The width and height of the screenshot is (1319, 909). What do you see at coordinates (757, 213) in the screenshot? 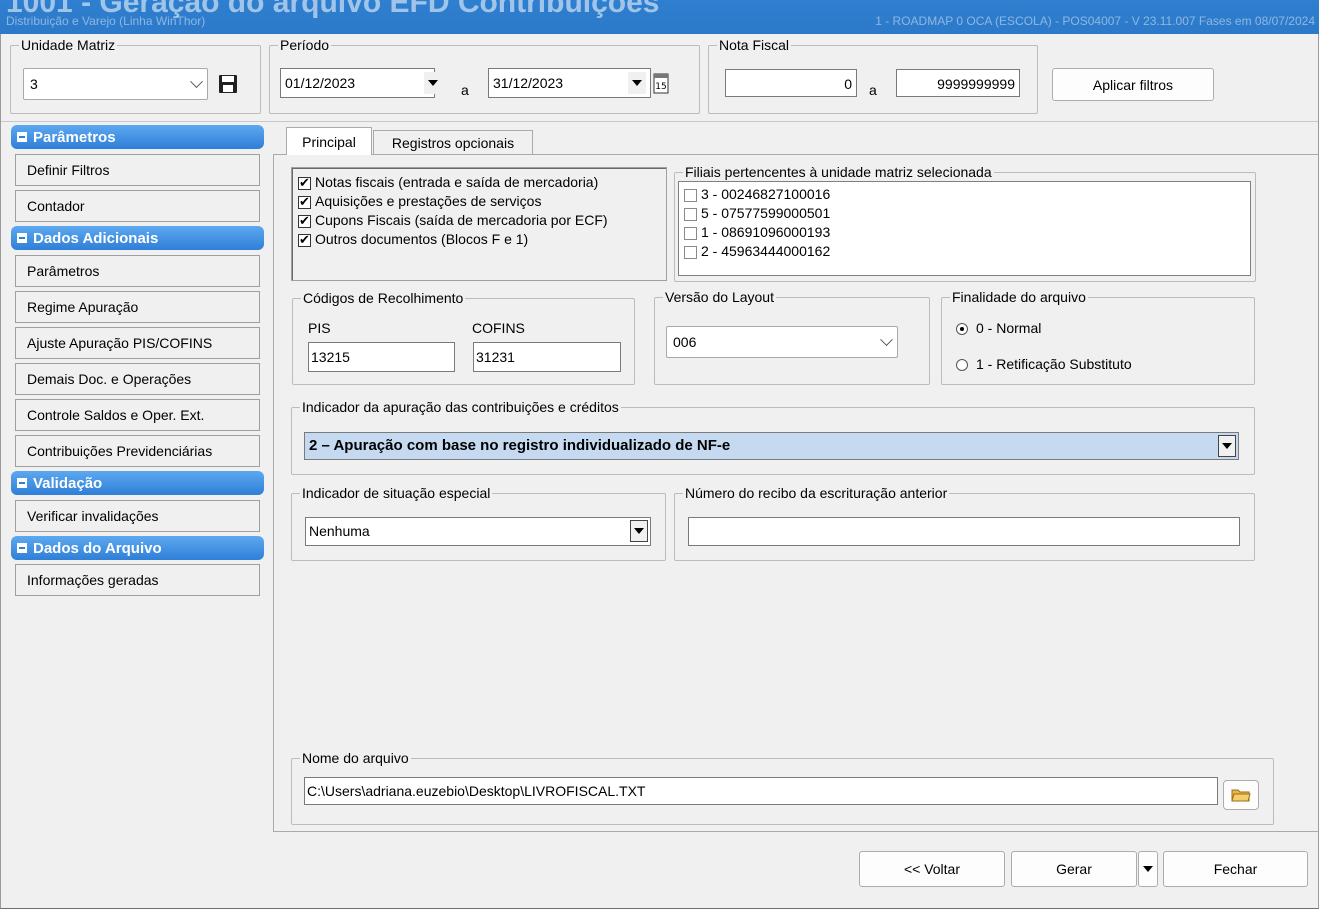
I see `filial-item: 5 - 07577599000501` at bounding box center [757, 213].